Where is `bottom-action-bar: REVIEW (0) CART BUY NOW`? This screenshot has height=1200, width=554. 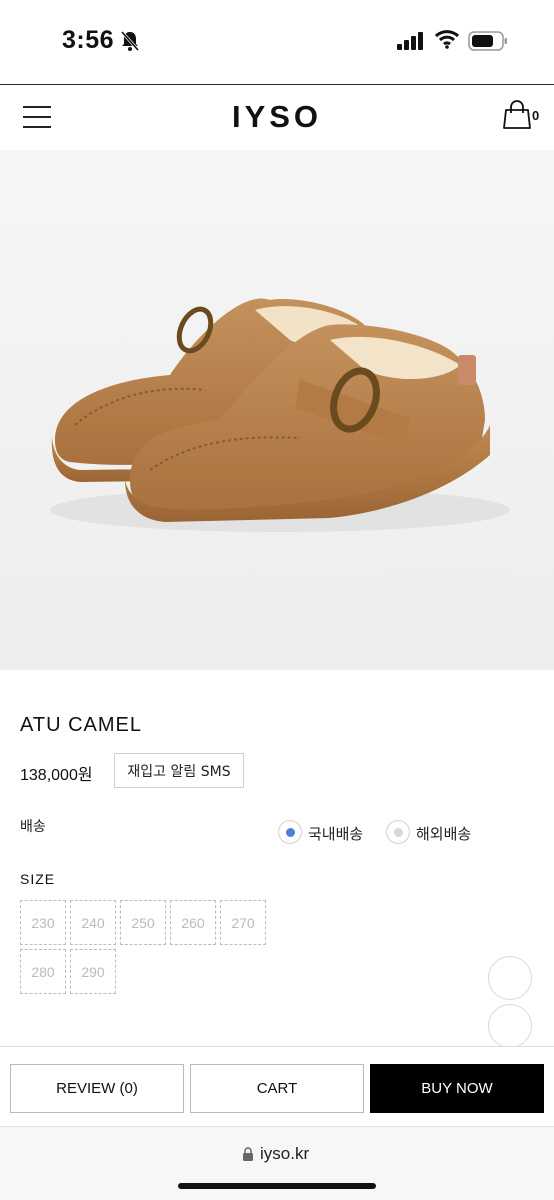
bottom-action-bar: REVIEW (0) CART BUY NOW is located at coordinates (277, 1086).